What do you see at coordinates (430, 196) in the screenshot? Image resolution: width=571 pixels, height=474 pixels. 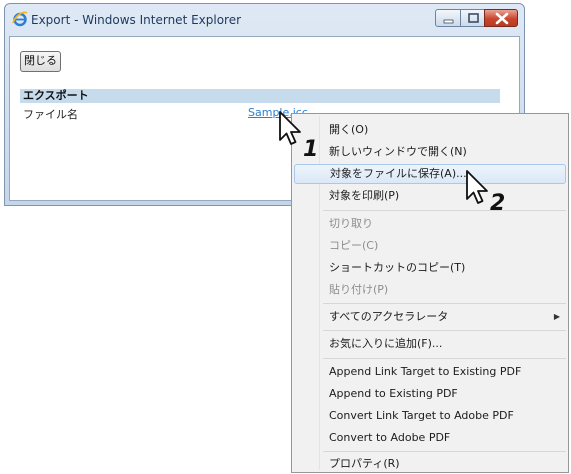 I see `menu-item-print-target: 対象を印刷(P)` at bounding box center [430, 196].